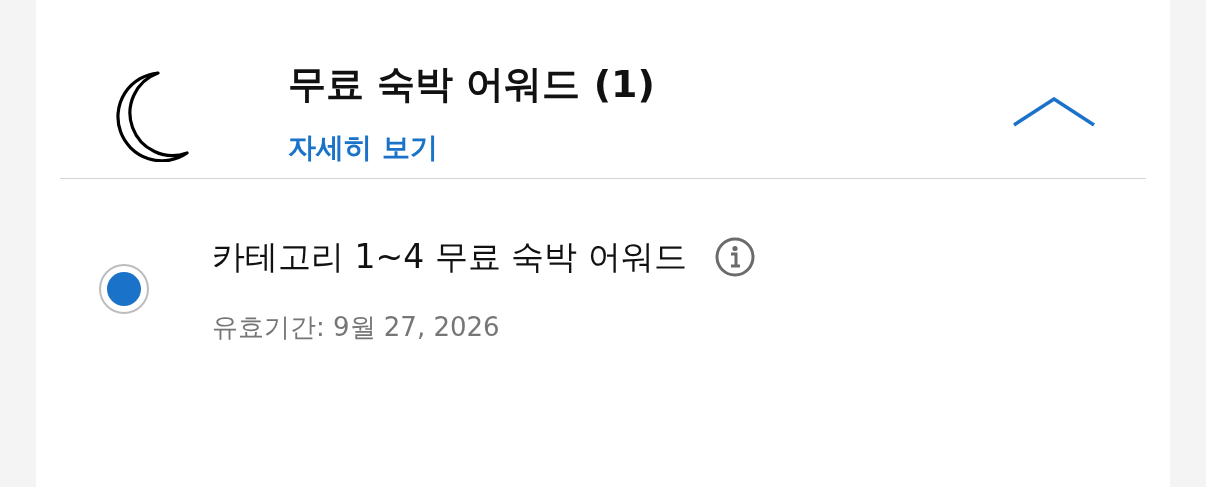  What do you see at coordinates (356, 327) in the screenshot?
I see `validity-date: 유효기간: 9월 27, 2026` at bounding box center [356, 327].